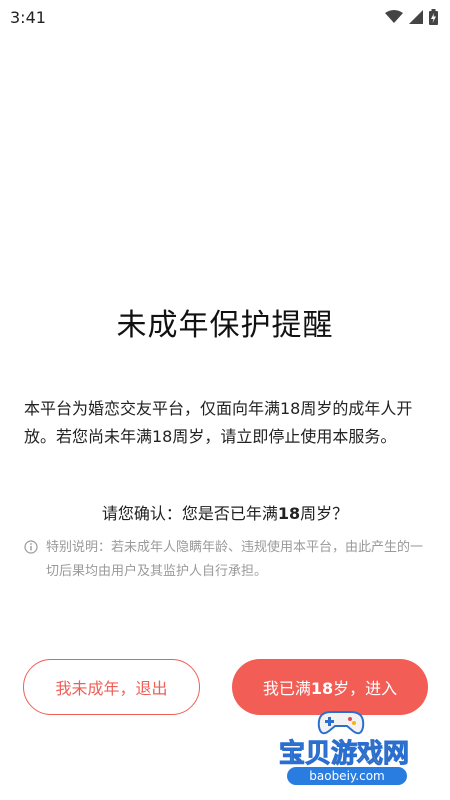 The image size is (450, 800). Describe the element at coordinates (322, 688) in the screenshot. I see `enter-age: 18` at that location.